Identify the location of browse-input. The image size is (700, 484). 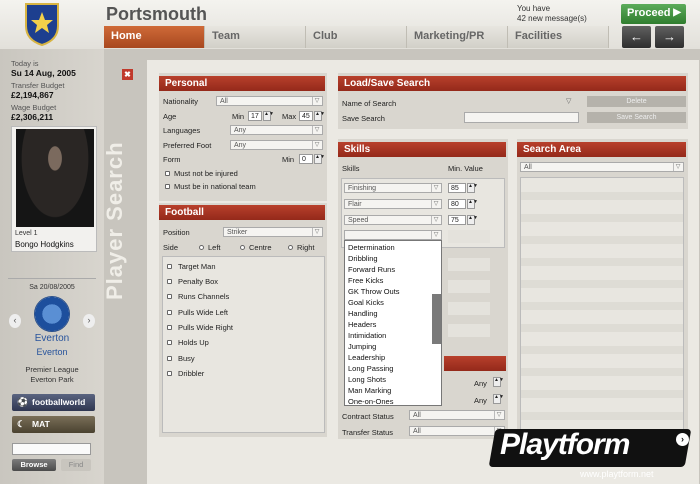
(51, 449).